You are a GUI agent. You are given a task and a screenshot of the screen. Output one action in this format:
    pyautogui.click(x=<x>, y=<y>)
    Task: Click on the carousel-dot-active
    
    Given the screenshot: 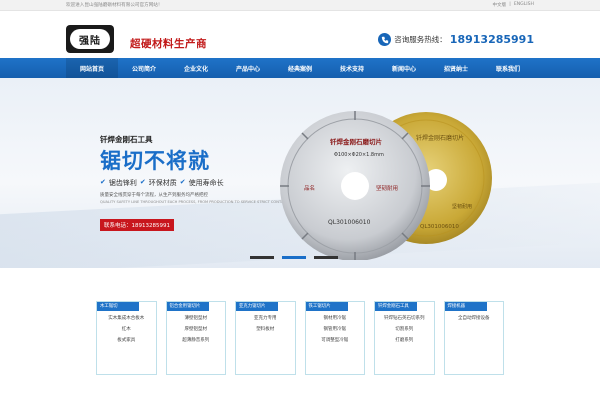 What is the action you would take?
    pyautogui.click(x=294, y=257)
    